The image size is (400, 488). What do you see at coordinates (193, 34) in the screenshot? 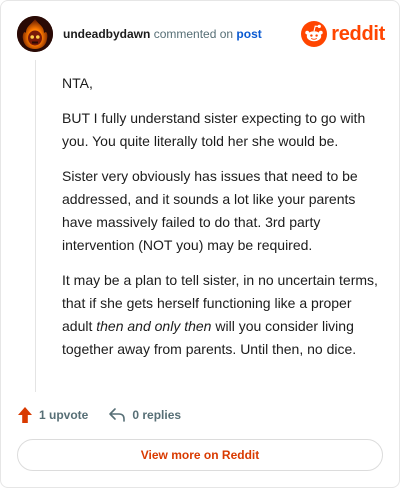
I see `commented-on-text: commented on` at bounding box center [193, 34].